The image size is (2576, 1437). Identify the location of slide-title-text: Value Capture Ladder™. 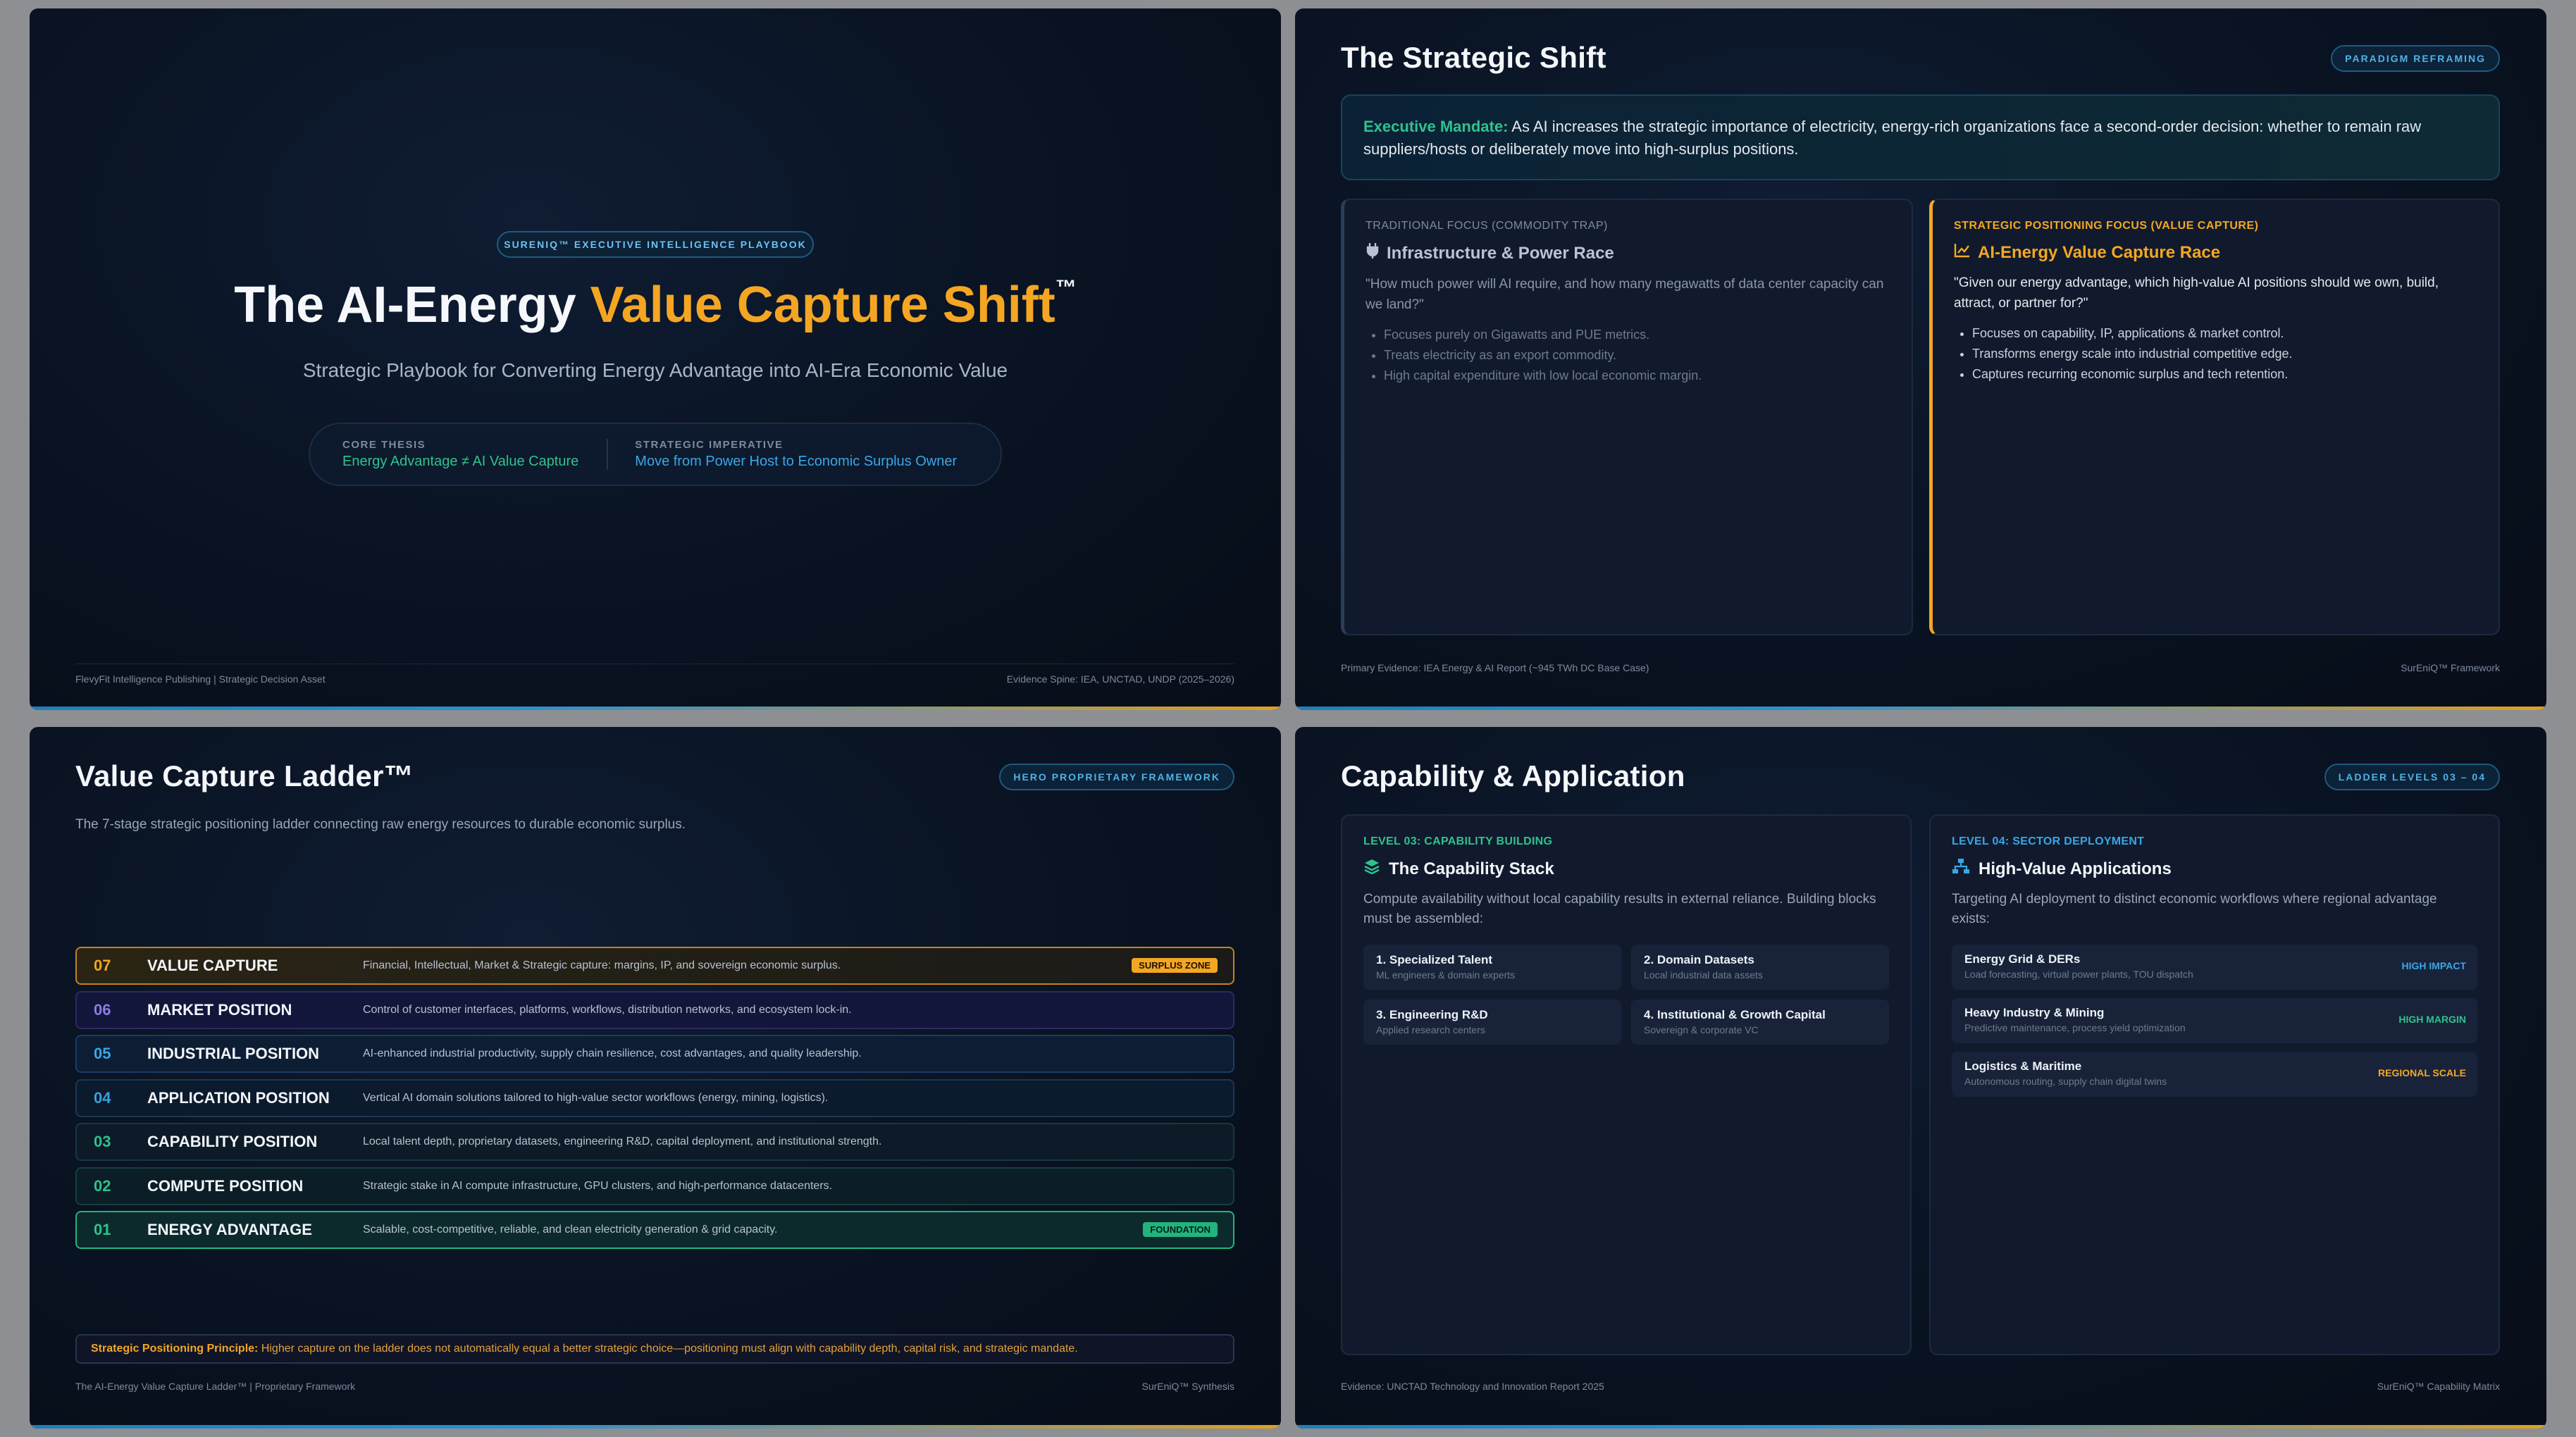
(244, 775).